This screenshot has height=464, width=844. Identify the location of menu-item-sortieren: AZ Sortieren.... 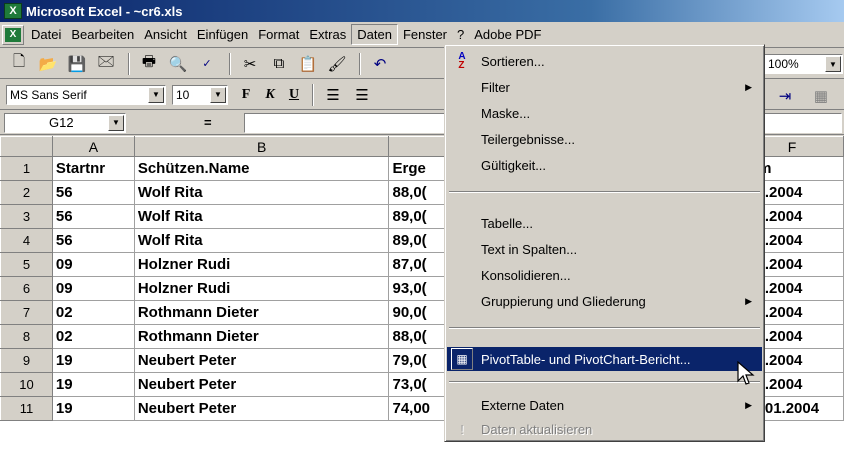
(604, 61).